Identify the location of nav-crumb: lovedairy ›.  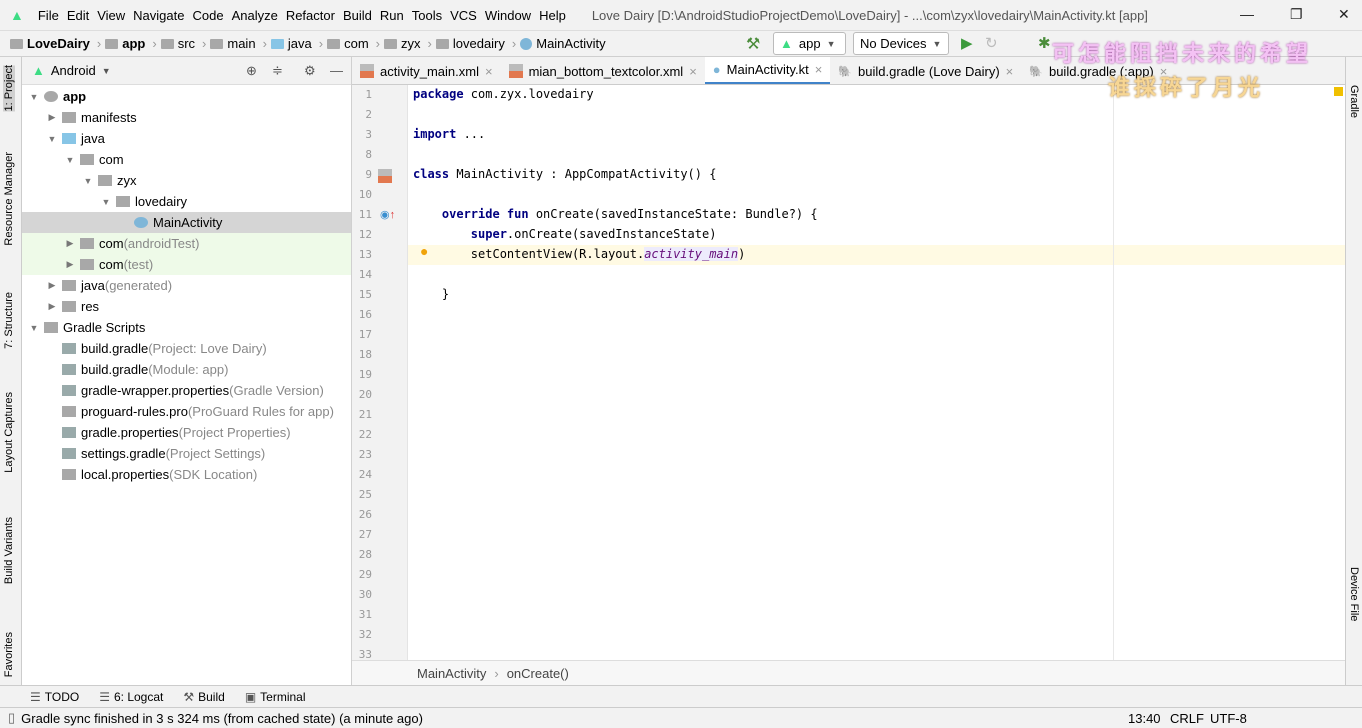
(475, 43).